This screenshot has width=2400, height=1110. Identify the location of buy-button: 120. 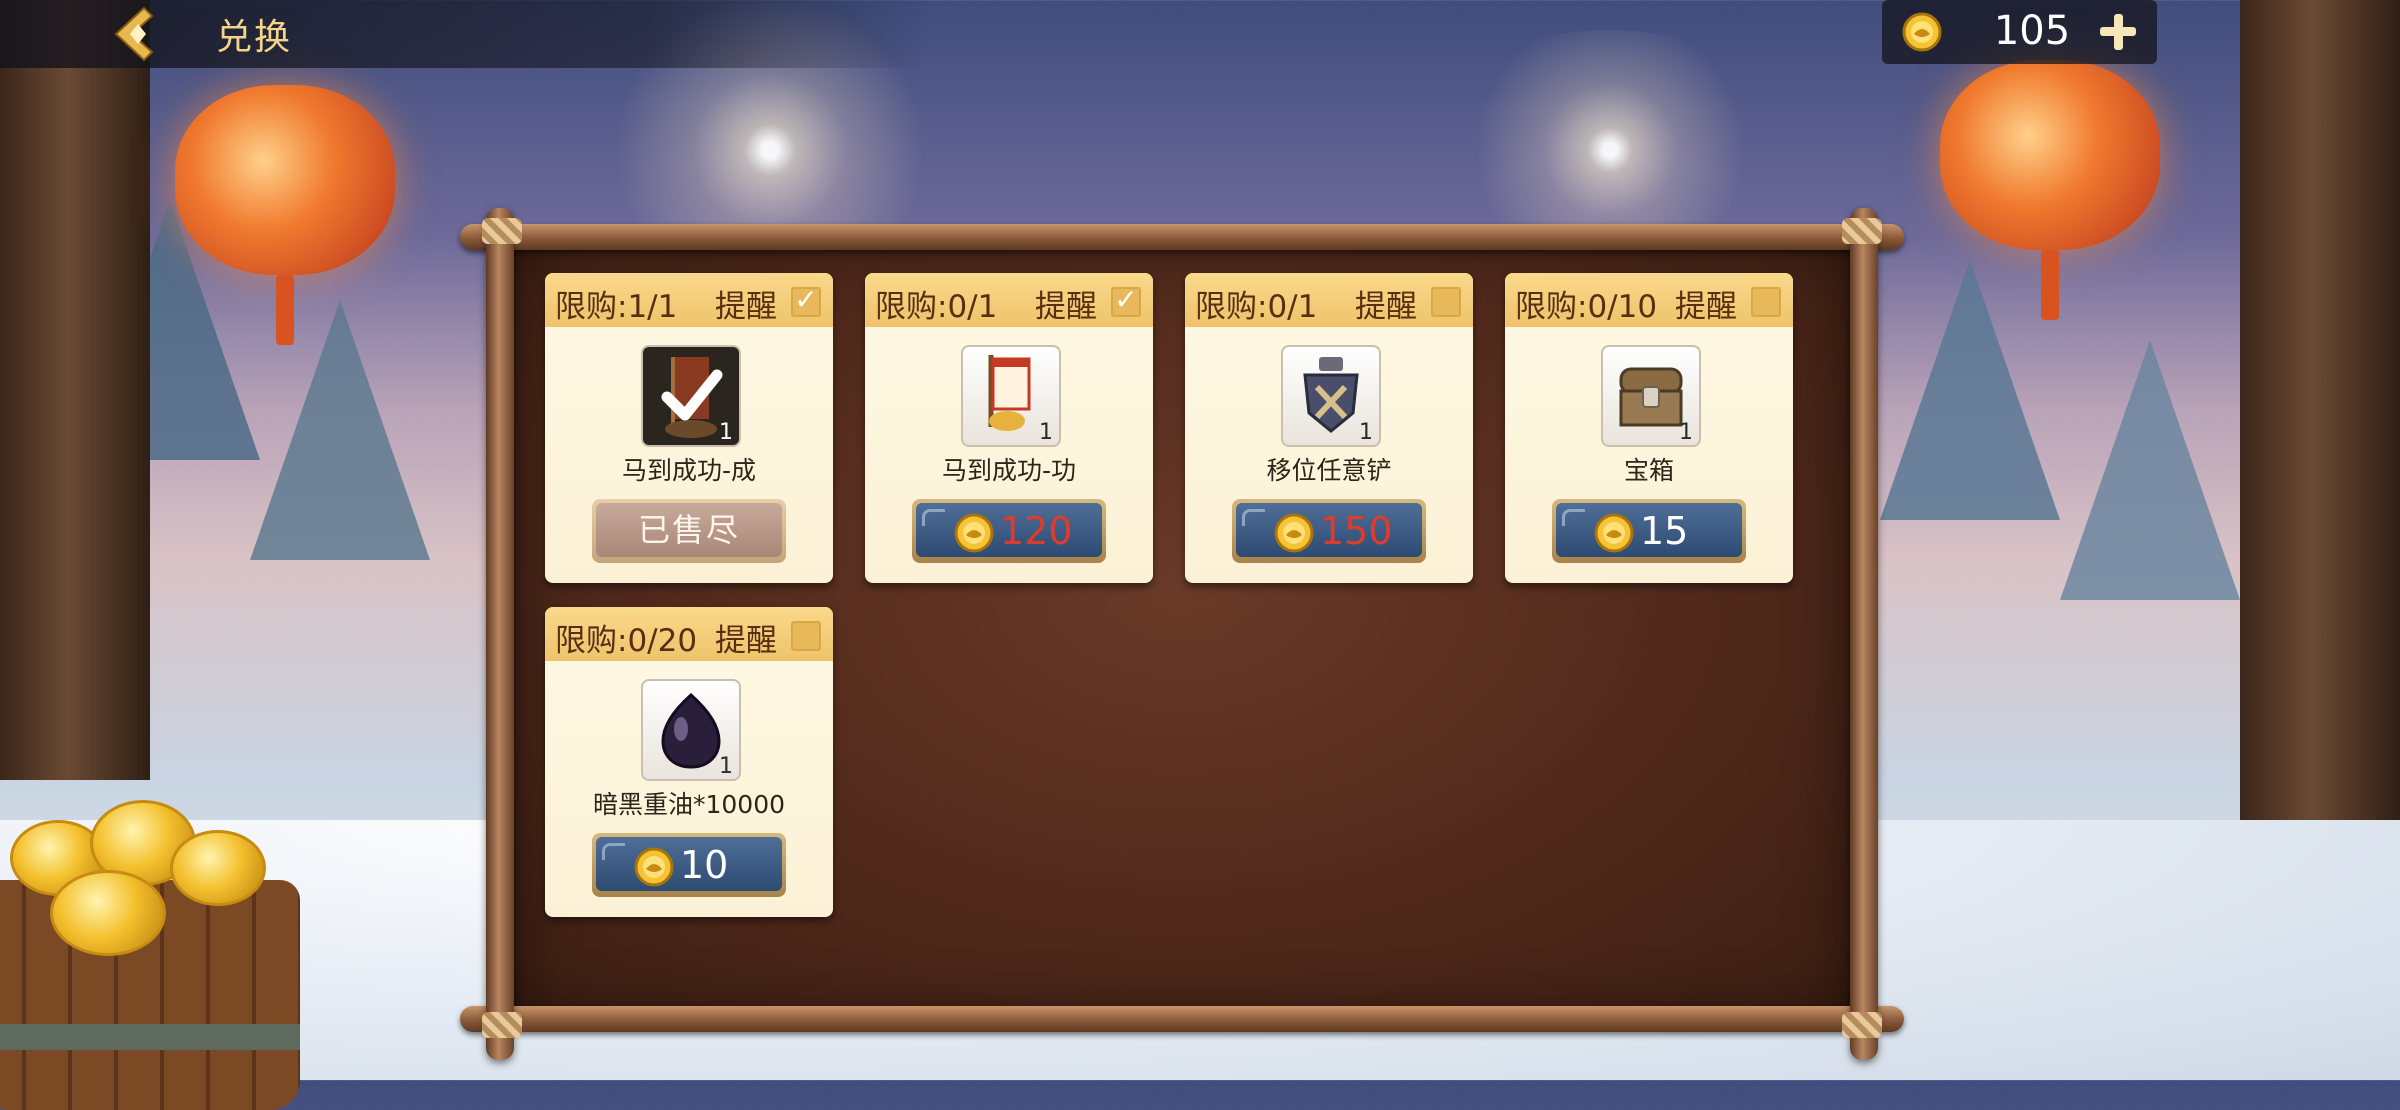
(1009, 531).